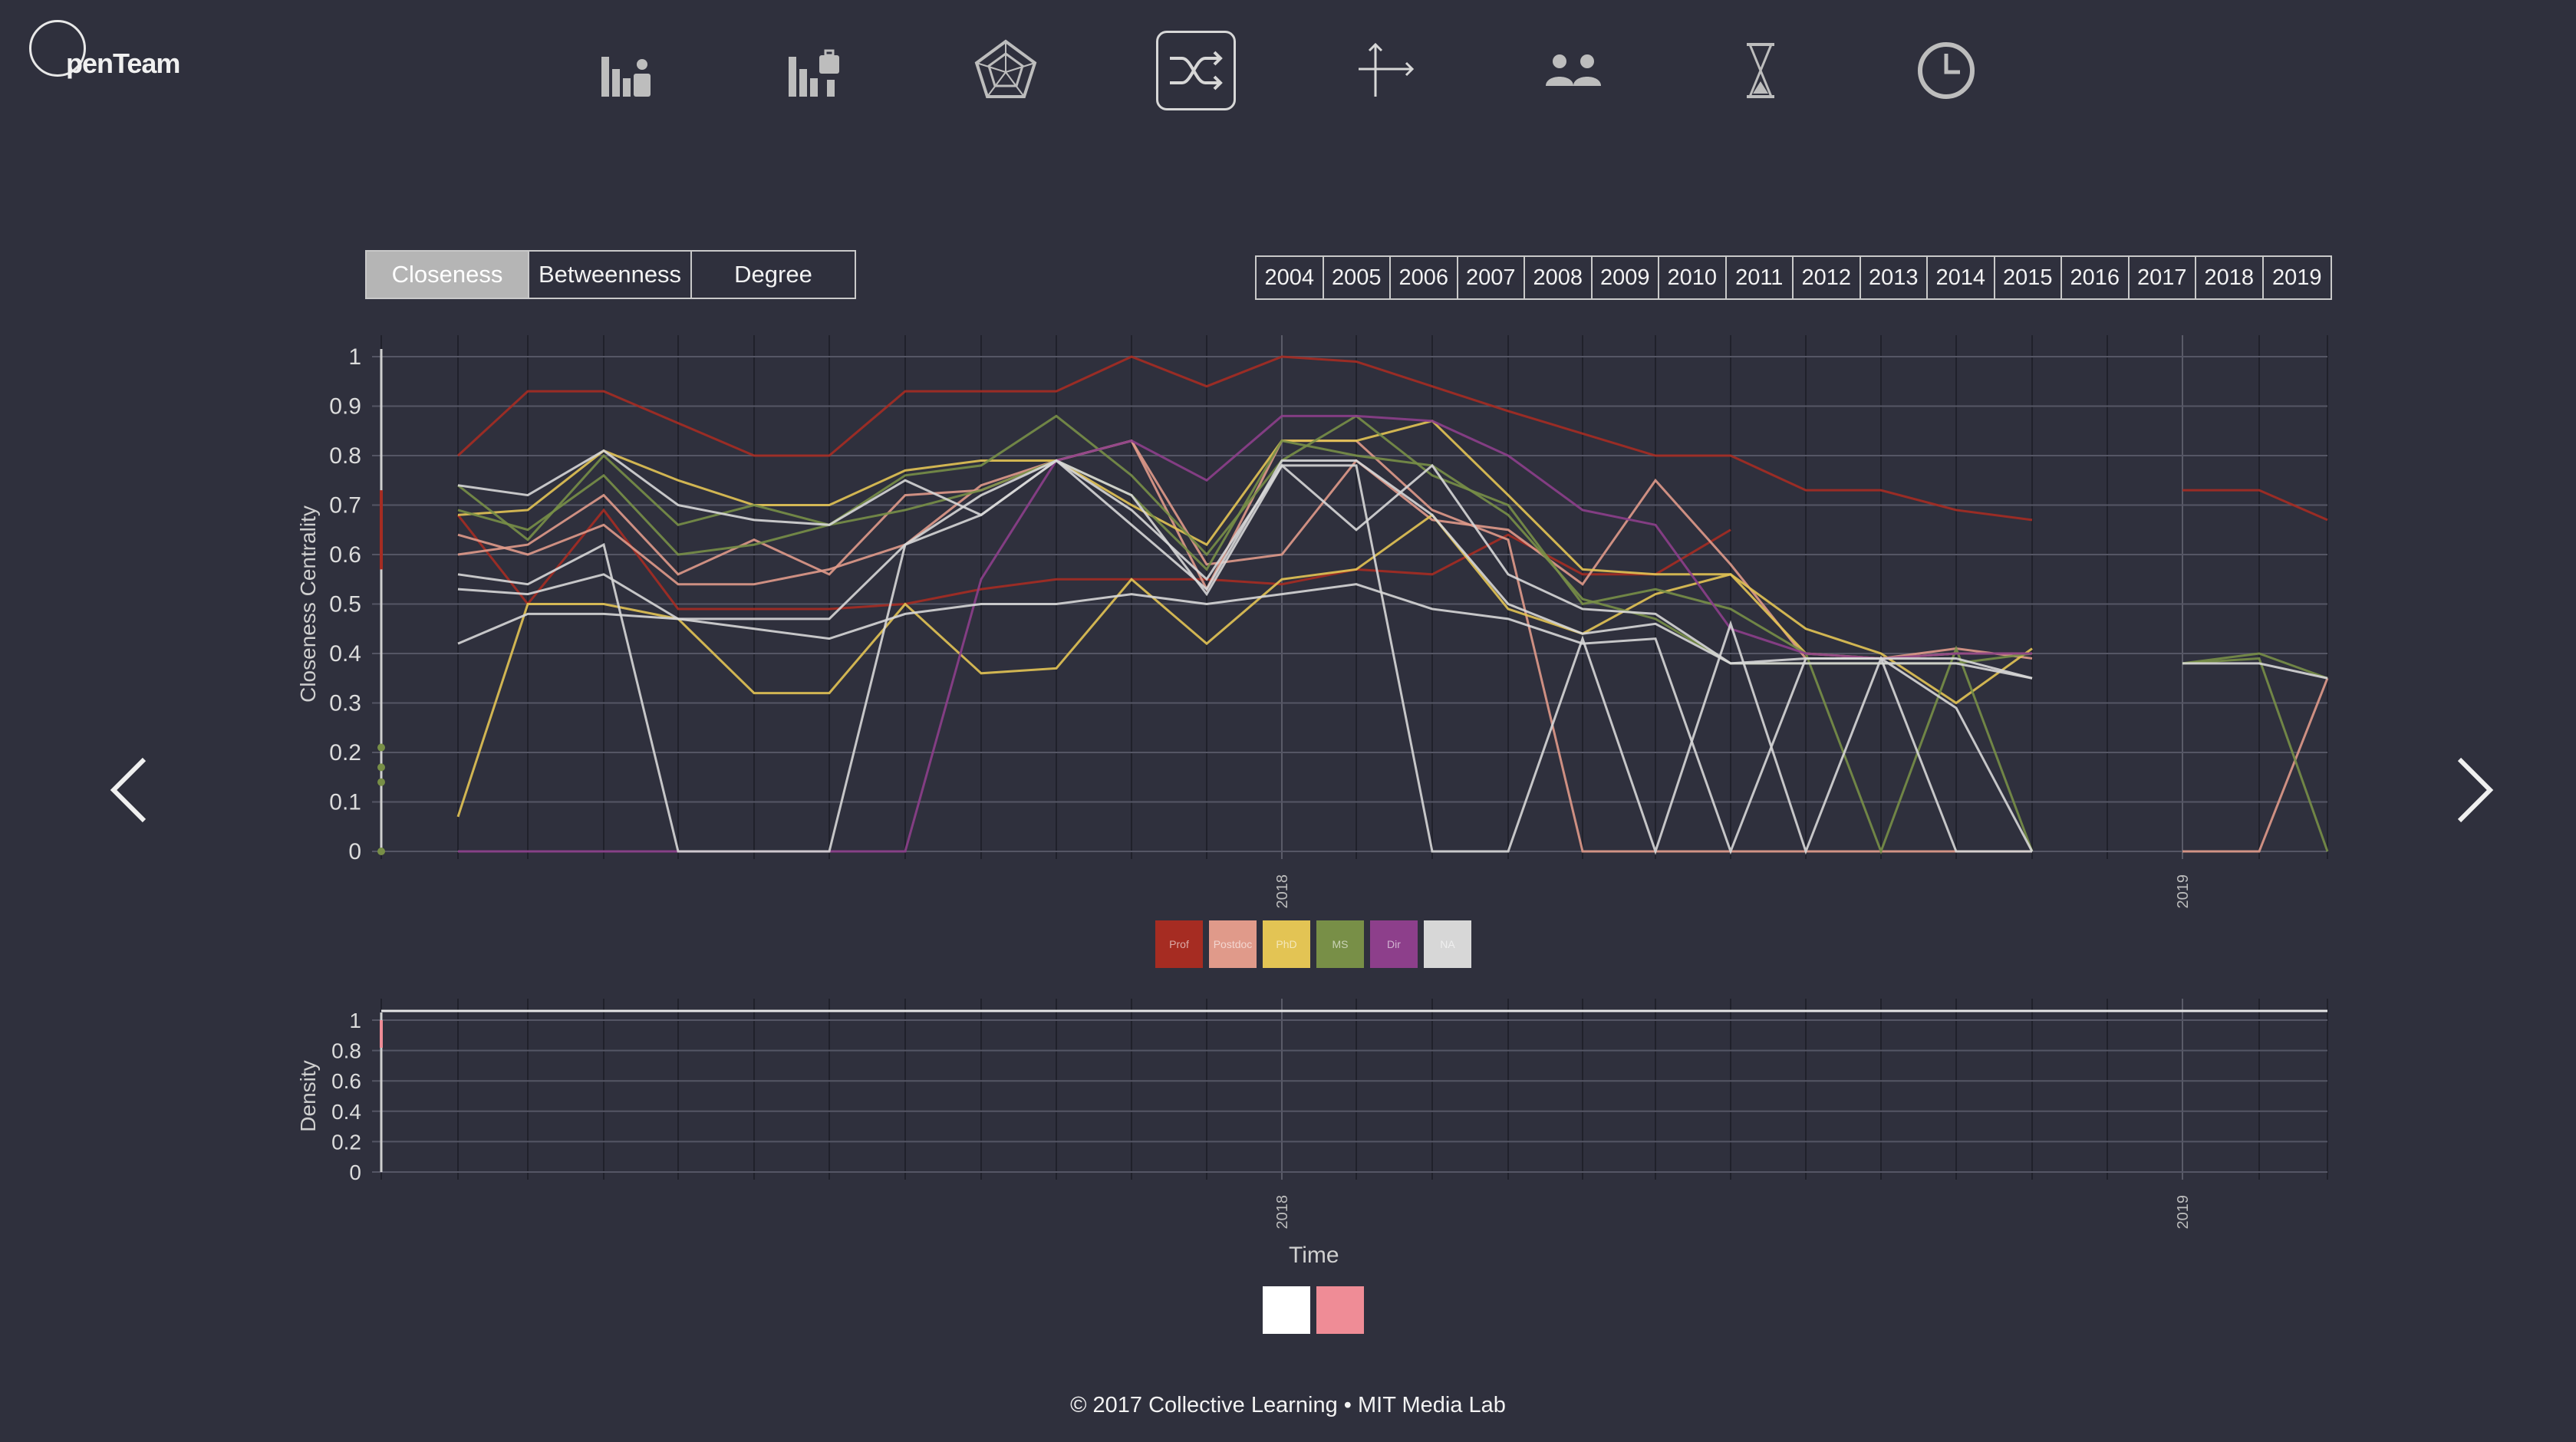 The image size is (2576, 1442). I want to click on y-tick-label: 0.7, so click(345, 506).